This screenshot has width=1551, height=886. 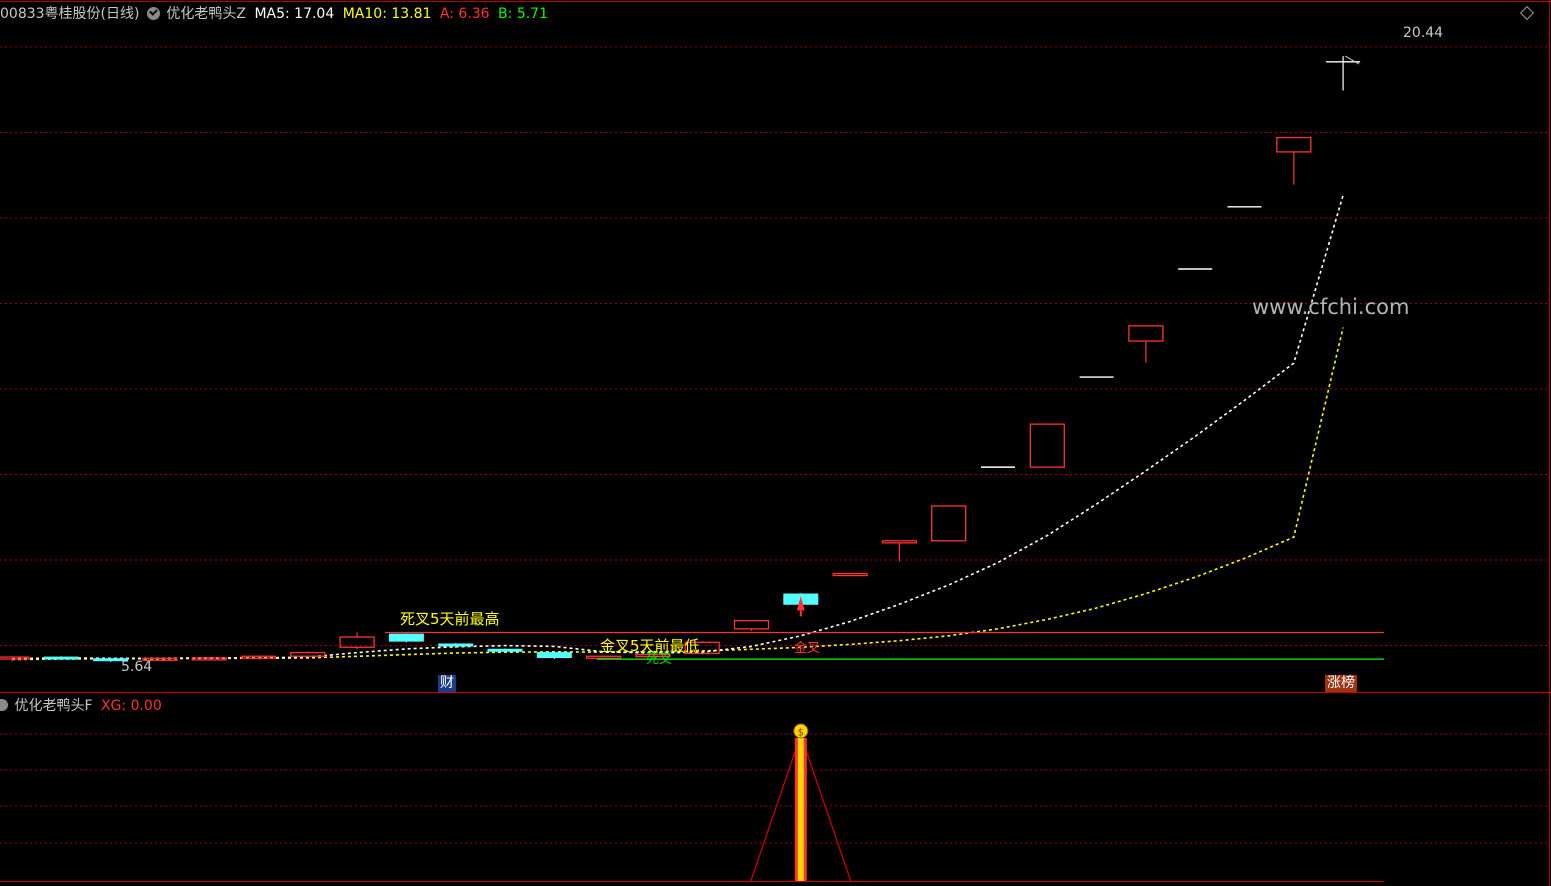 I want to click on high-price-label: 20.44, so click(x=1423, y=33).